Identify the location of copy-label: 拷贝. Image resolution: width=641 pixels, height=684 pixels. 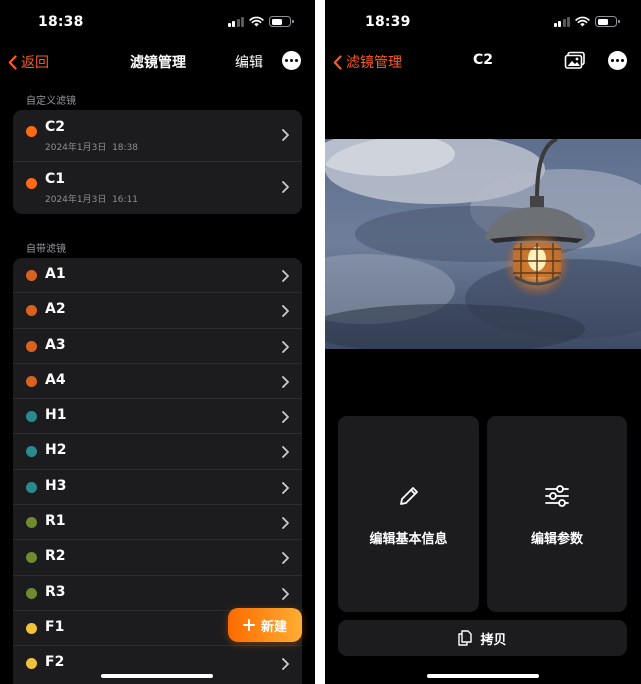
(493, 640).